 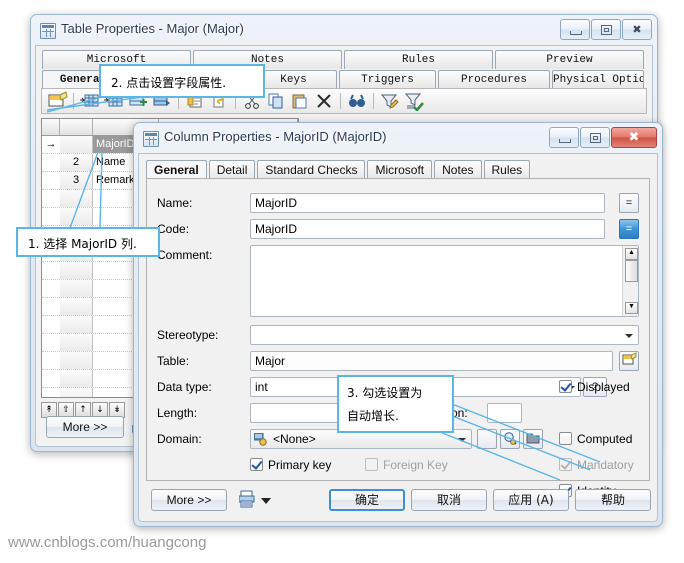 I want to click on name-equals-button: =, so click(x=629, y=203).